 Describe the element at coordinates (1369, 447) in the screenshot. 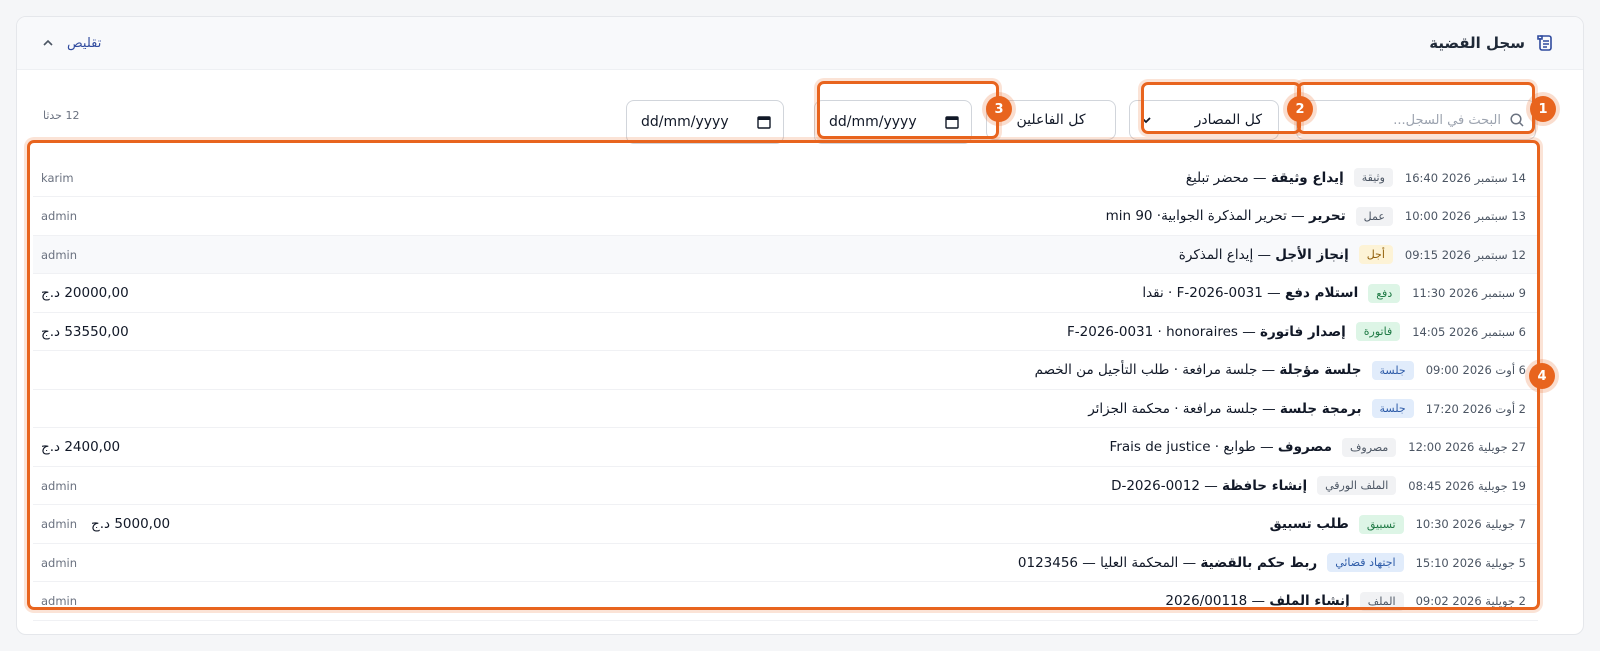

I see `event-type-badge: مصروف` at that location.